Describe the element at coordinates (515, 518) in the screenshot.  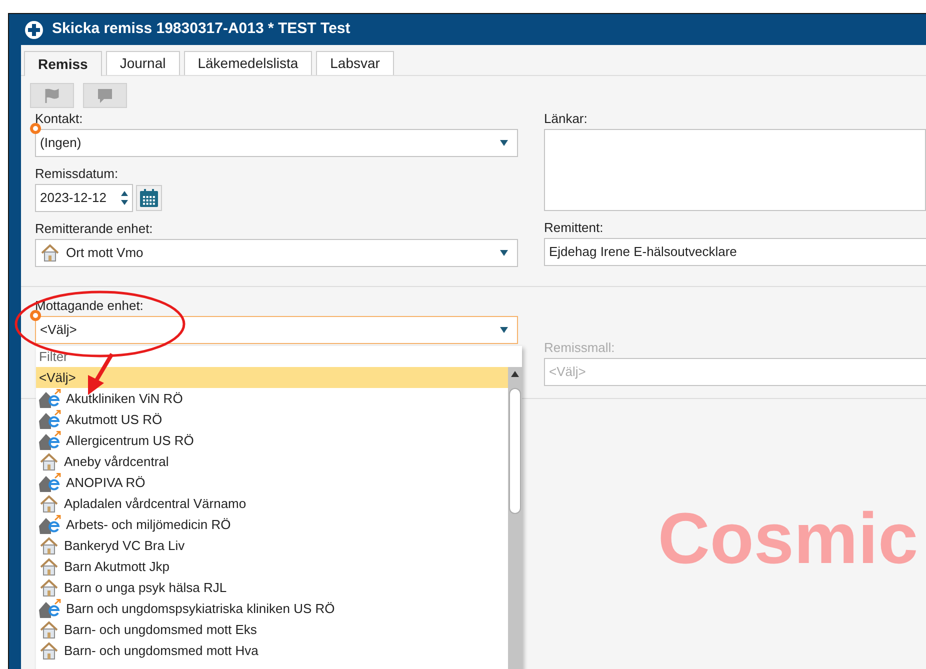
I see `scrollbar` at that location.